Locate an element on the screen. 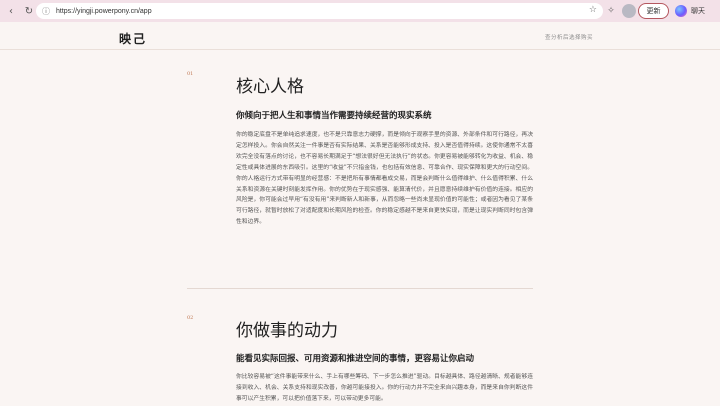  section-title: 核心人格 is located at coordinates (270, 87).